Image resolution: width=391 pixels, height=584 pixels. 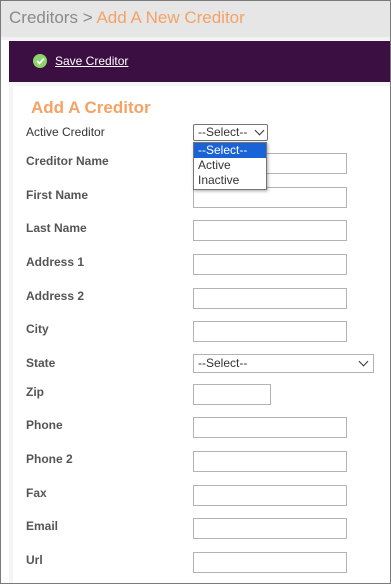 I want to click on active-creditor-select: --Select--, so click(x=230, y=132).